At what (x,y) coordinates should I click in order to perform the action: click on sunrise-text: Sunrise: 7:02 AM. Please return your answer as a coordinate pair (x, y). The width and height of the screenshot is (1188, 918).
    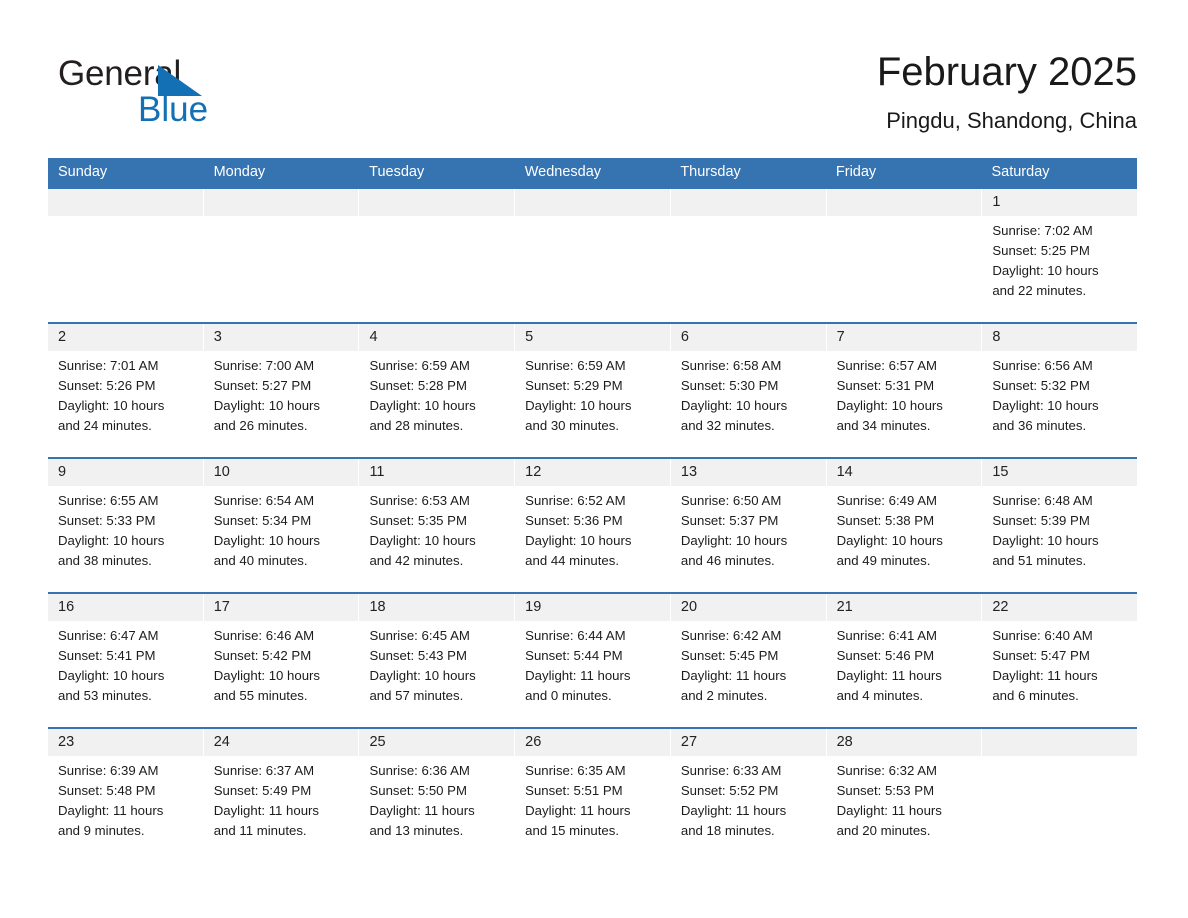
    Looking at the image, I should click on (1042, 230).